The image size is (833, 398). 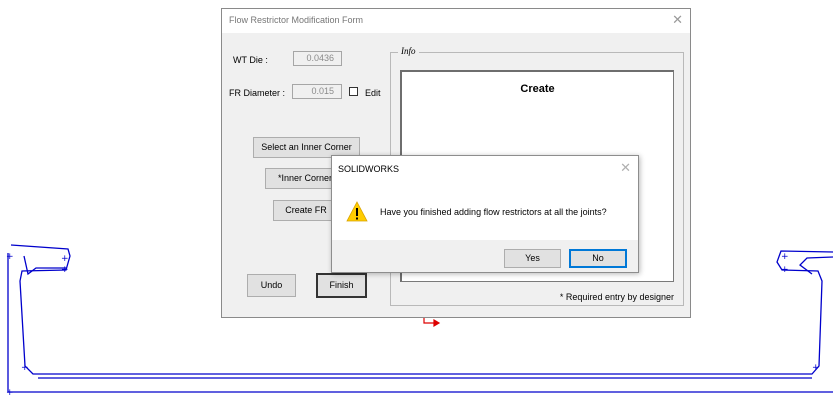 I want to click on edit-label: Edit, so click(x=373, y=93).